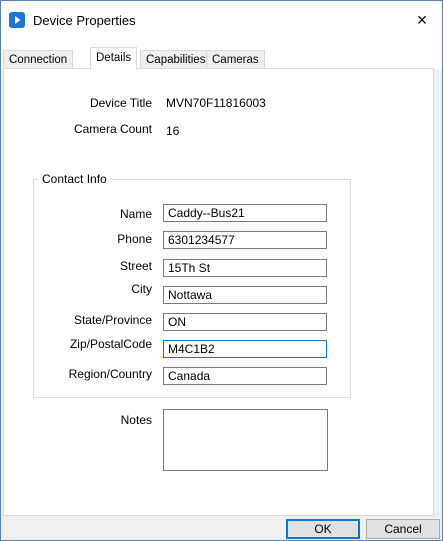 The image size is (443, 541). Describe the element at coordinates (84, 20) in the screenshot. I see `window-title: Device Properties` at that location.